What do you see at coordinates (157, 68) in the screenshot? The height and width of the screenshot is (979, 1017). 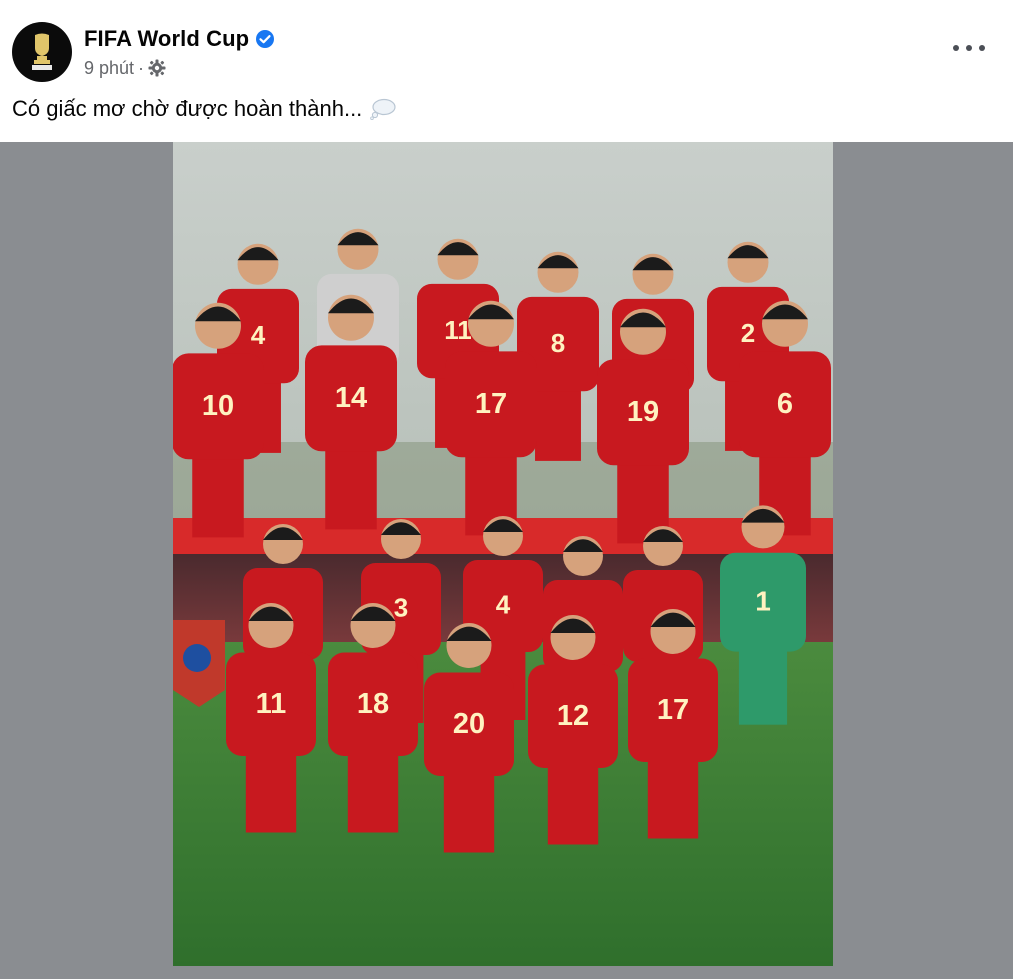 I see `gear-icon` at bounding box center [157, 68].